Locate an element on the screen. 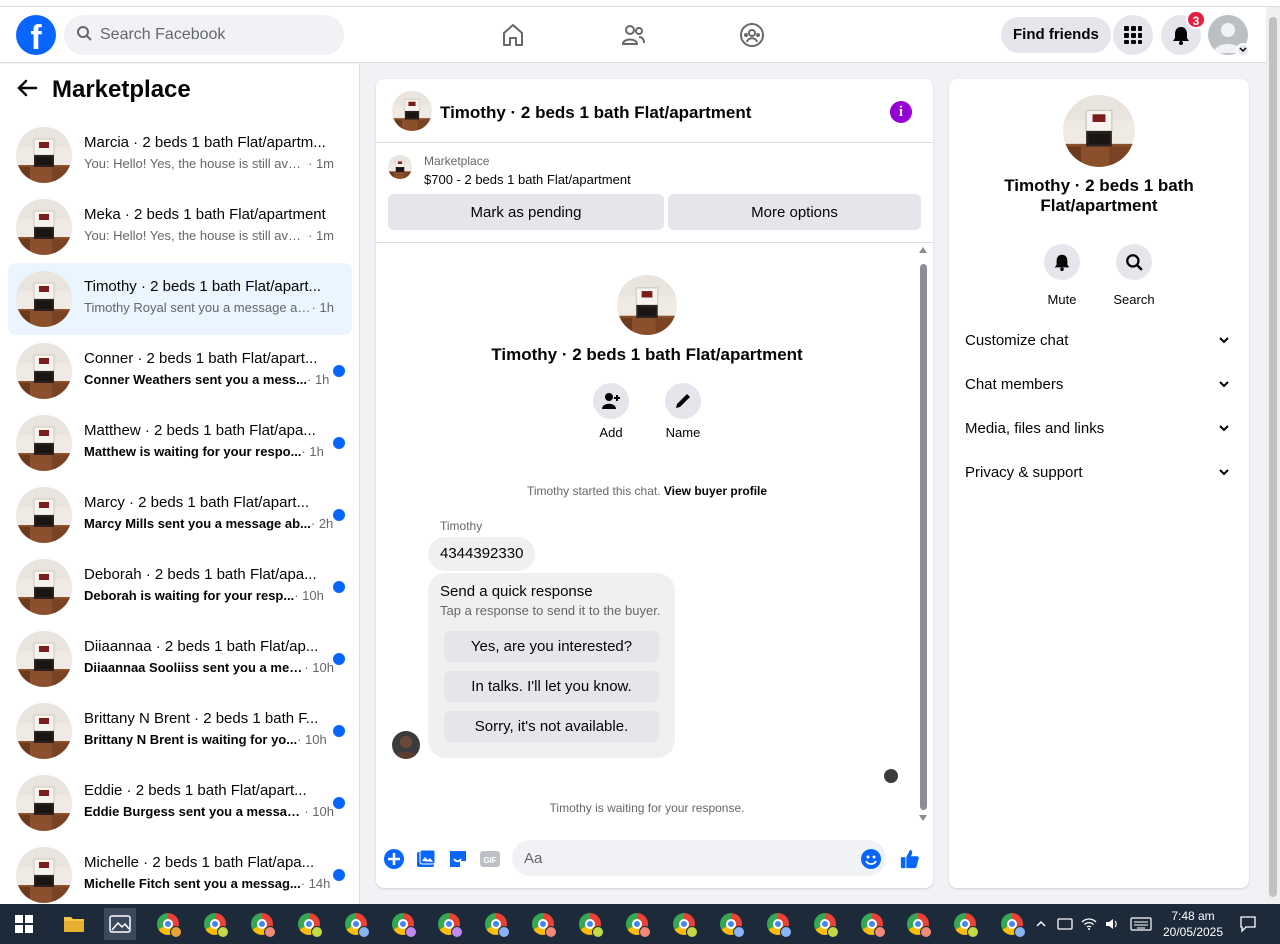  emoji-icon is located at coordinates (871, 859).